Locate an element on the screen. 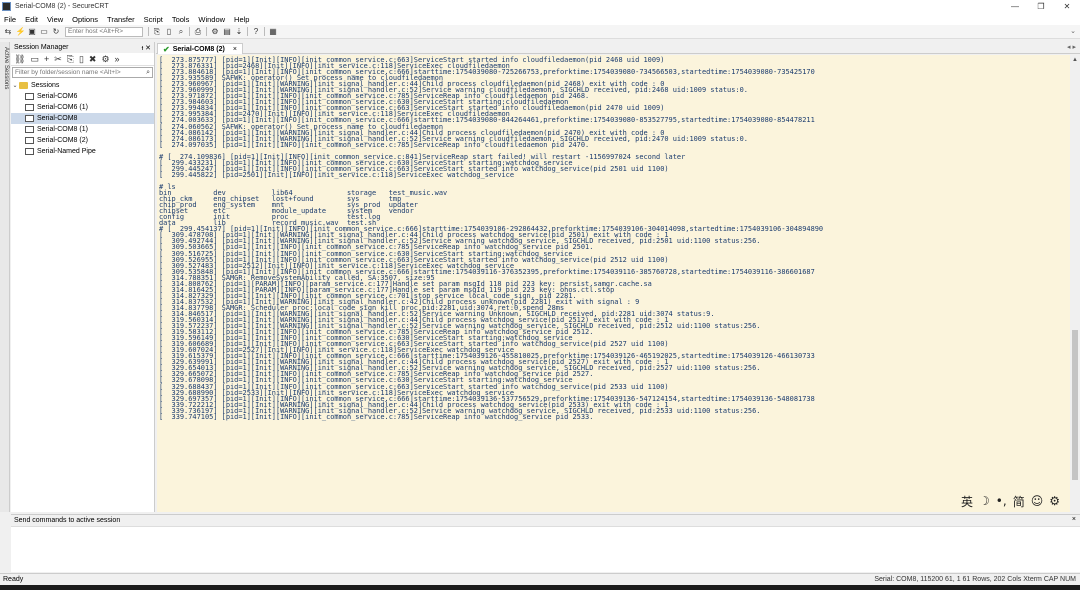  scroll-up-icon: ▲ is located at coordinates (1075, 60).